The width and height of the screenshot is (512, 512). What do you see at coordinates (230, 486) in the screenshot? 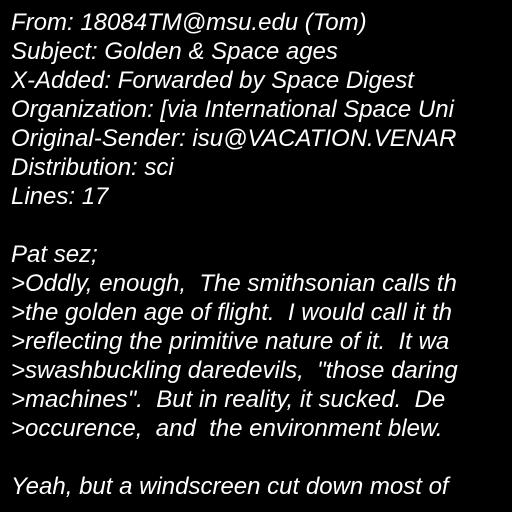
I see `body-reply: Yeah, but a windscreen cut down most of` at bounding box center [230, 486].